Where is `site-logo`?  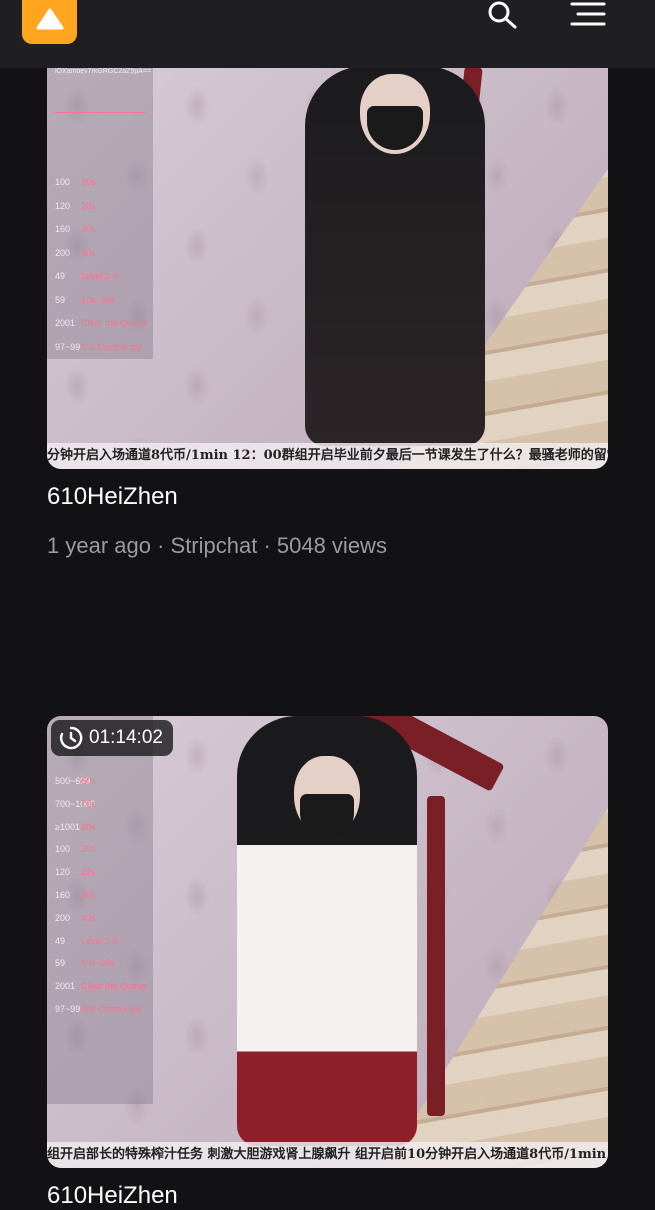 site-logo is located at coordinates (49, 22).